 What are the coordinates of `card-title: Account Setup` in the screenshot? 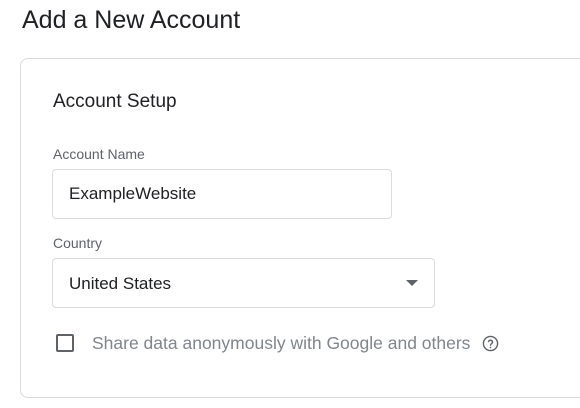 It's located at (115, 101).